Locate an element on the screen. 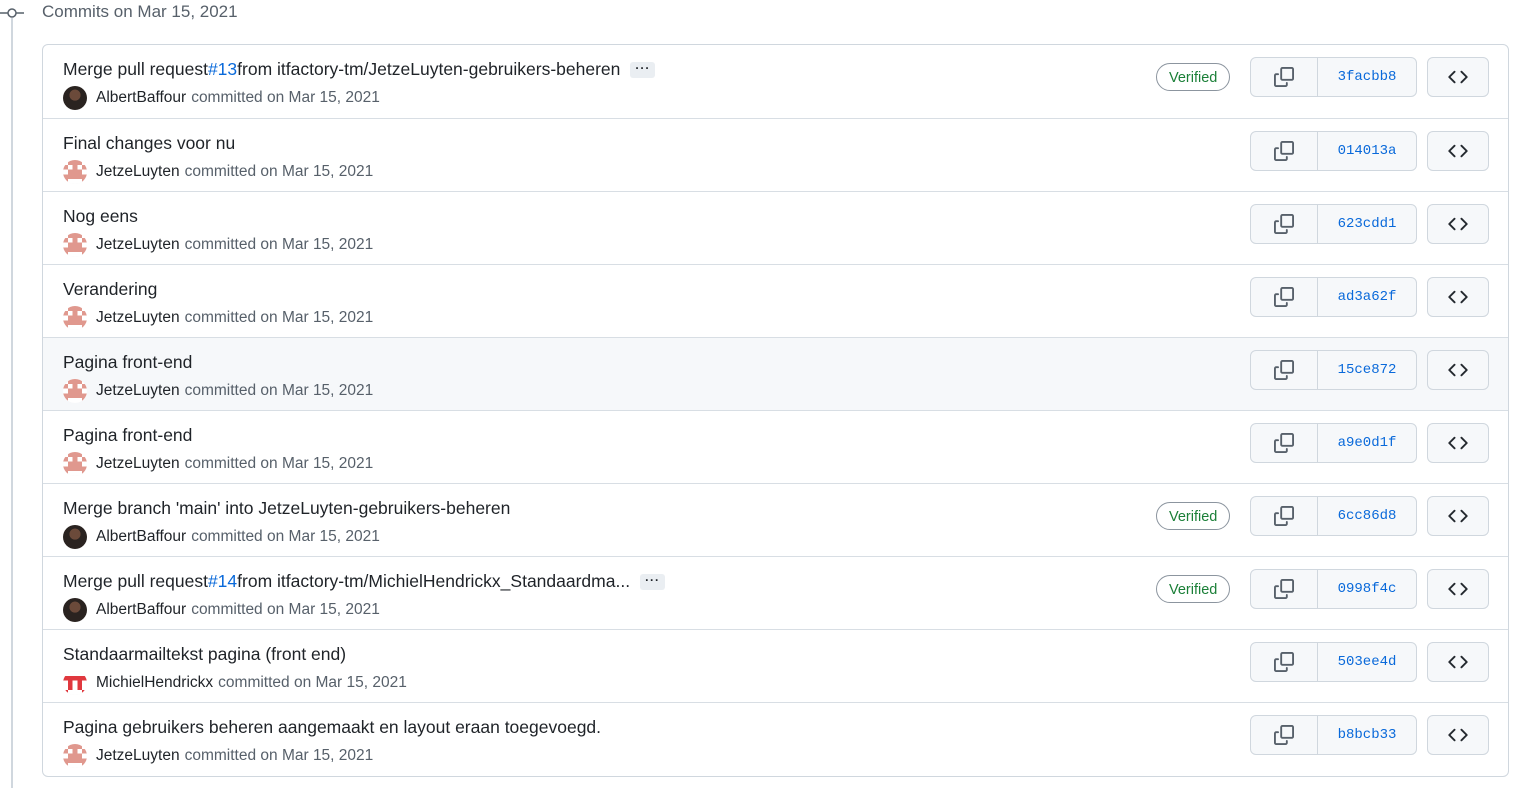 The width and height of the screenshot is (1513, 788). sha-button-group: 0998f4c is located at coordinates (1333, 589).